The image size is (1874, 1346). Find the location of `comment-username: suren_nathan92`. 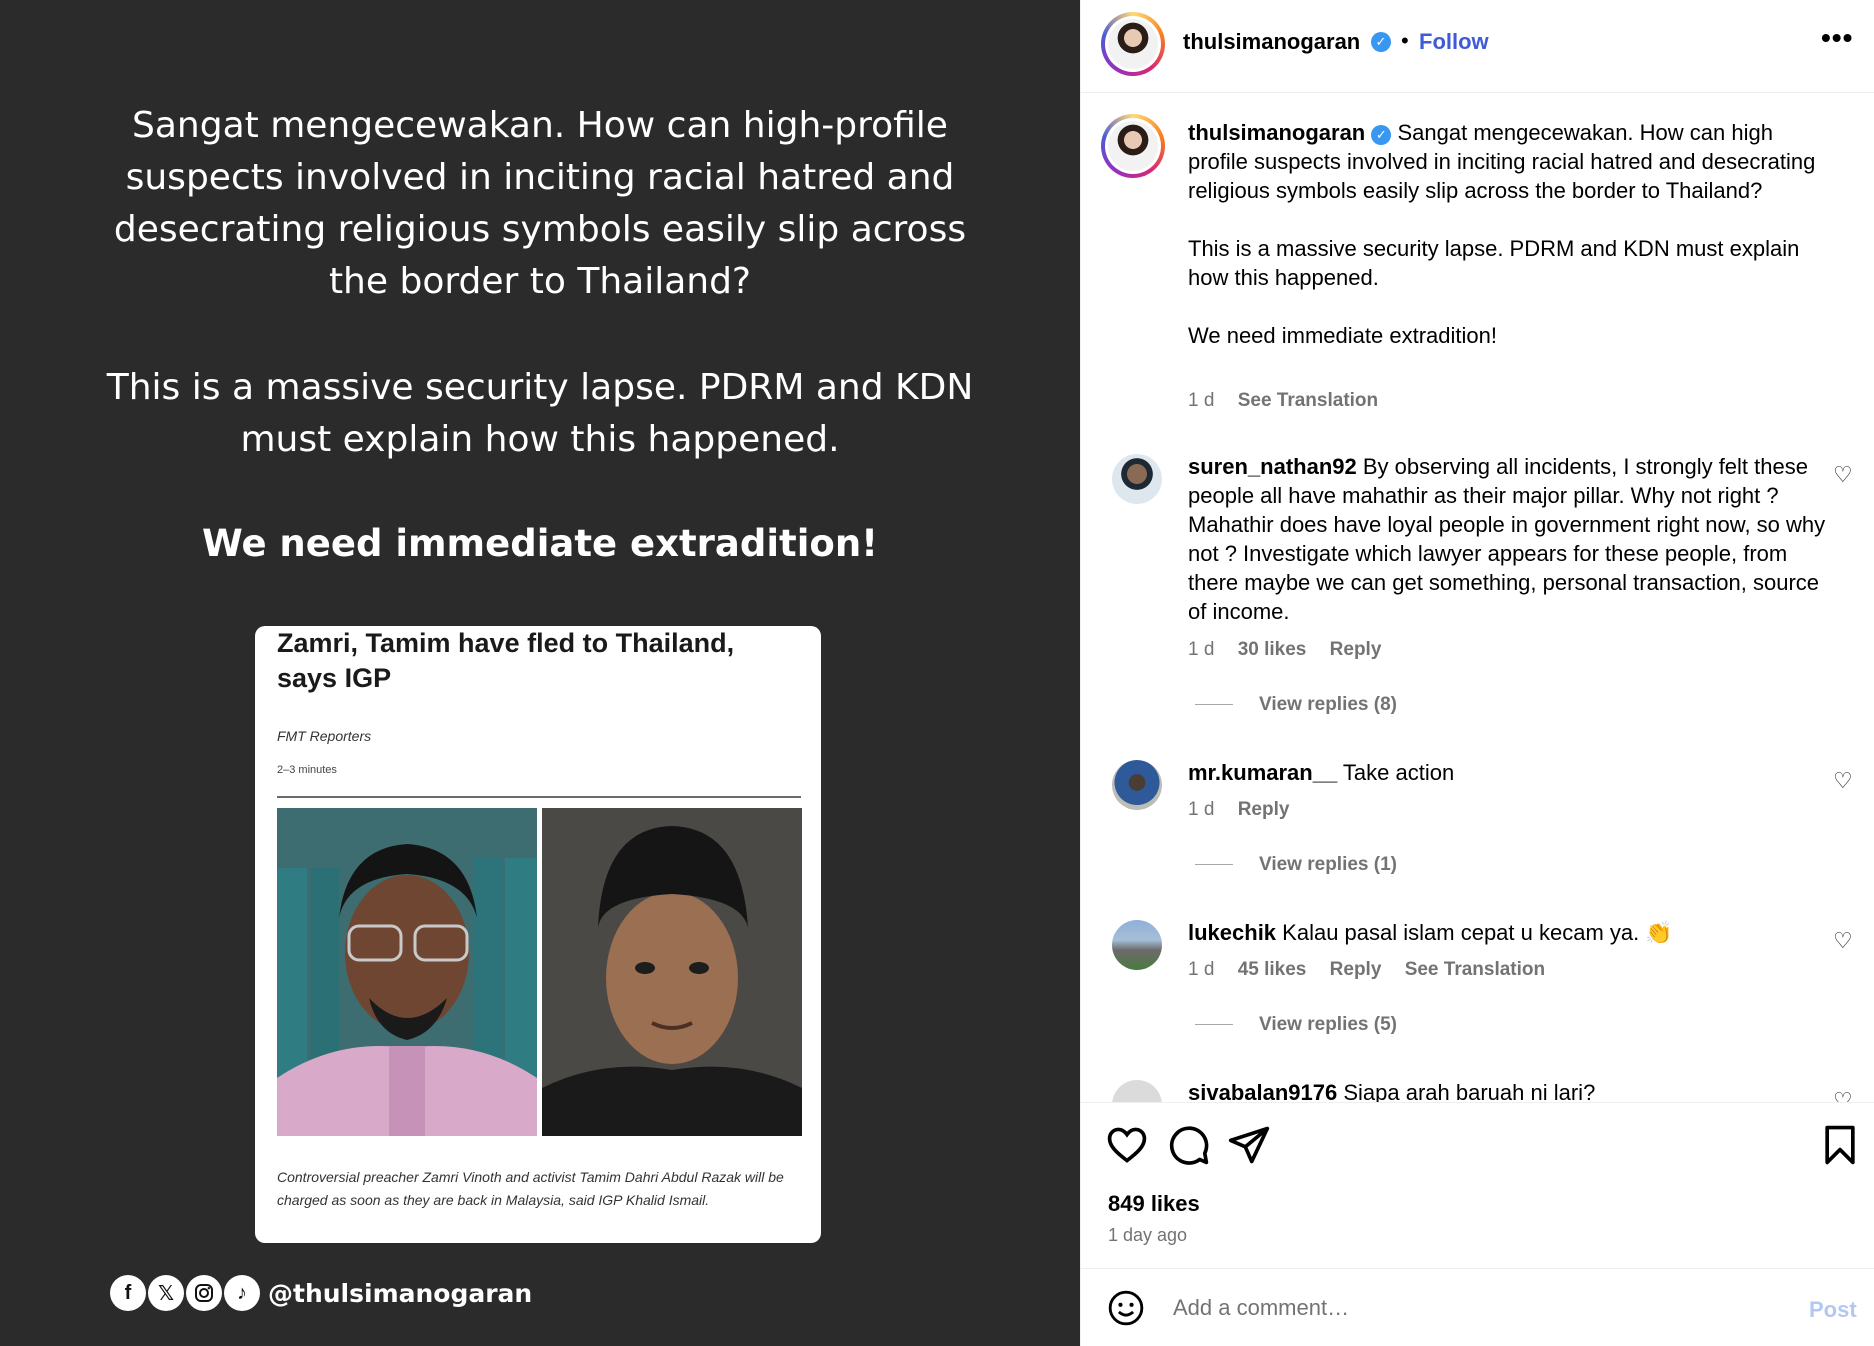

comment-username: suren_nathan92 is located at coordinates (1272, 466).